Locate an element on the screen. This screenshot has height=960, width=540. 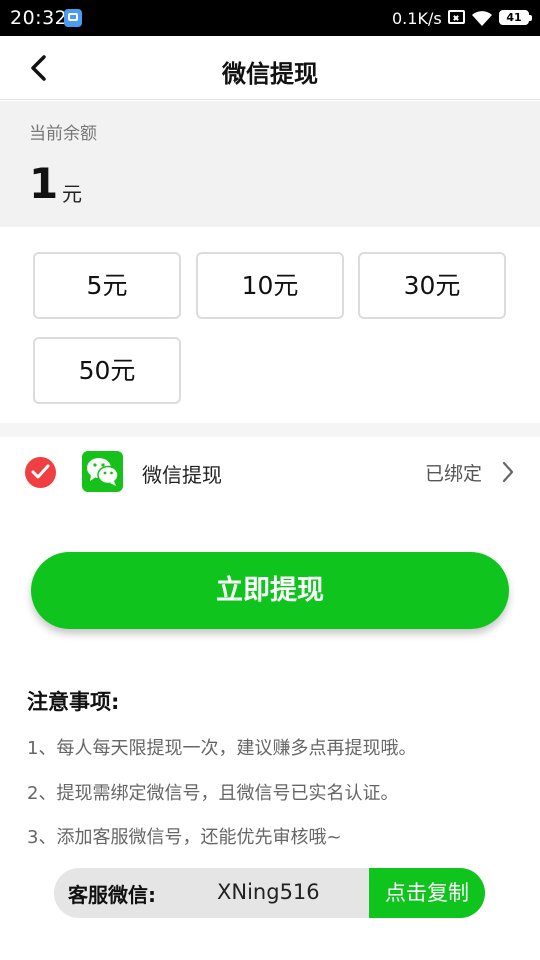
note-item: 2、提现需绑定微信号，且微信号已实名认证。 is located at coordinates (213, 793).